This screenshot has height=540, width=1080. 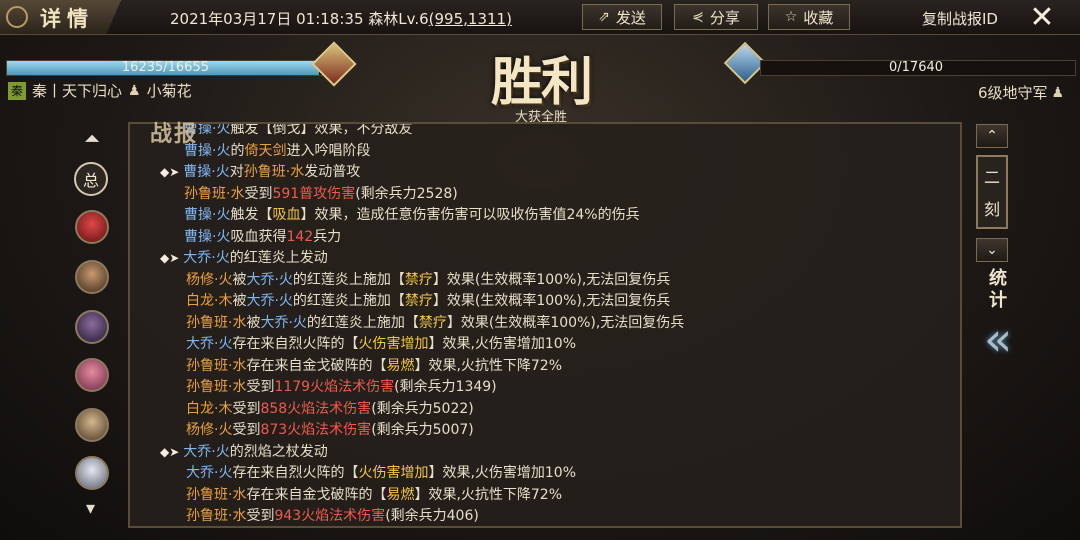 I want to click on ornament-icon, so click(x=17, y=17).